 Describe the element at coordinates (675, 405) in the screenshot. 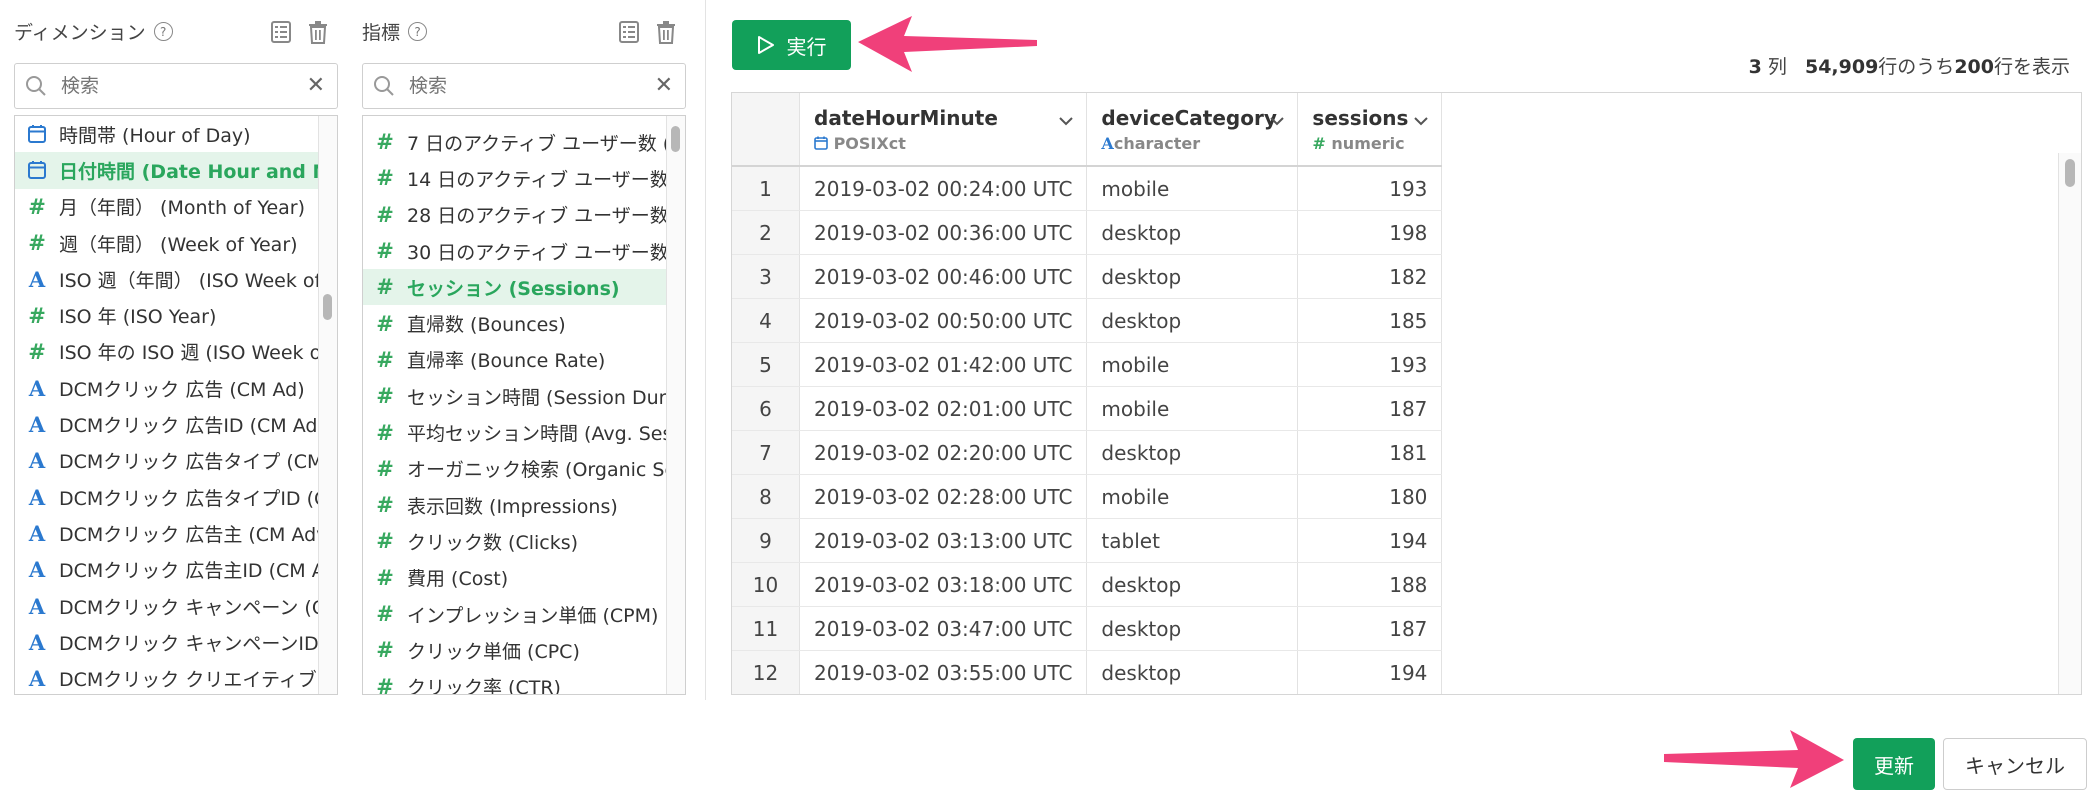

I see `metric-list-scrollbar` at that location.